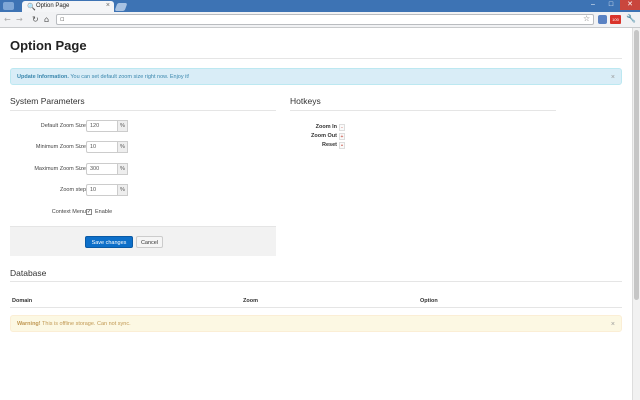 This screenshot has height=400, width=640. Describe the element at coordinates (68, 212) in the screenshot. I see `context-menu-label: Context Menu` at that location.